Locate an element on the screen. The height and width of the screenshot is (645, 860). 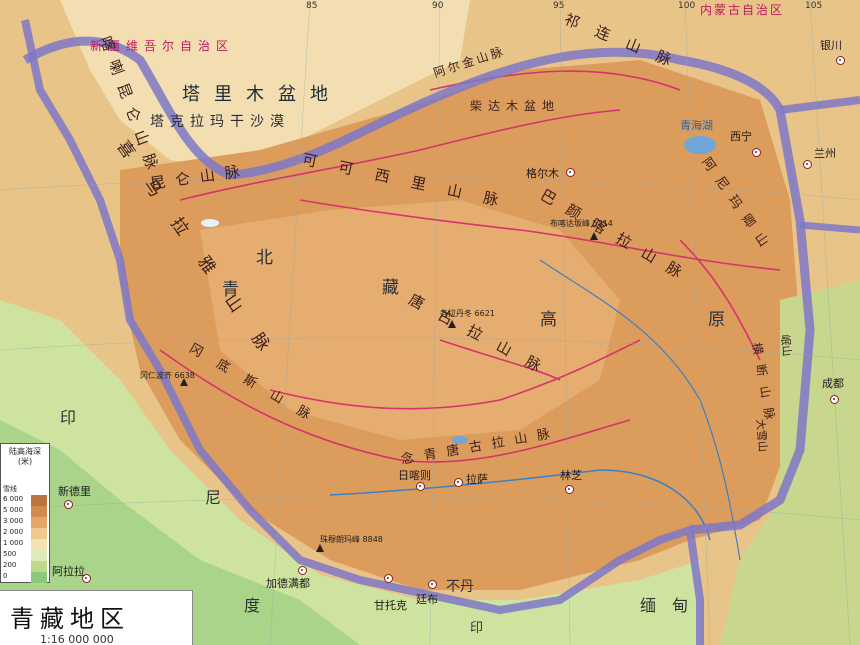
coord-90: 90 is located at coordinates (438, 6).